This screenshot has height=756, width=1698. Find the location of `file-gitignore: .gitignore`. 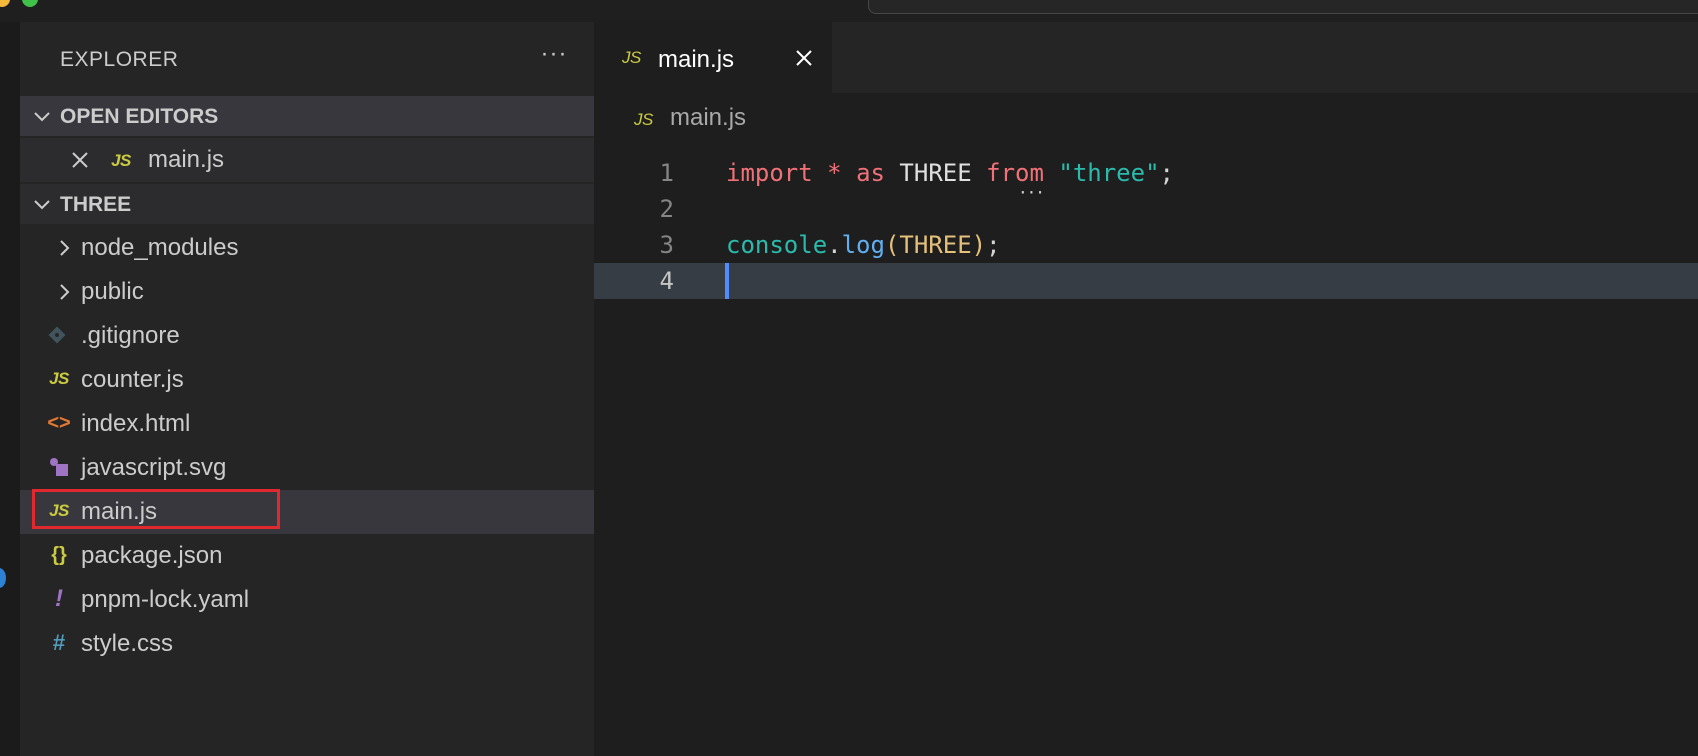

file-gitignore: .gitignore is located at coordinates (307, 336).